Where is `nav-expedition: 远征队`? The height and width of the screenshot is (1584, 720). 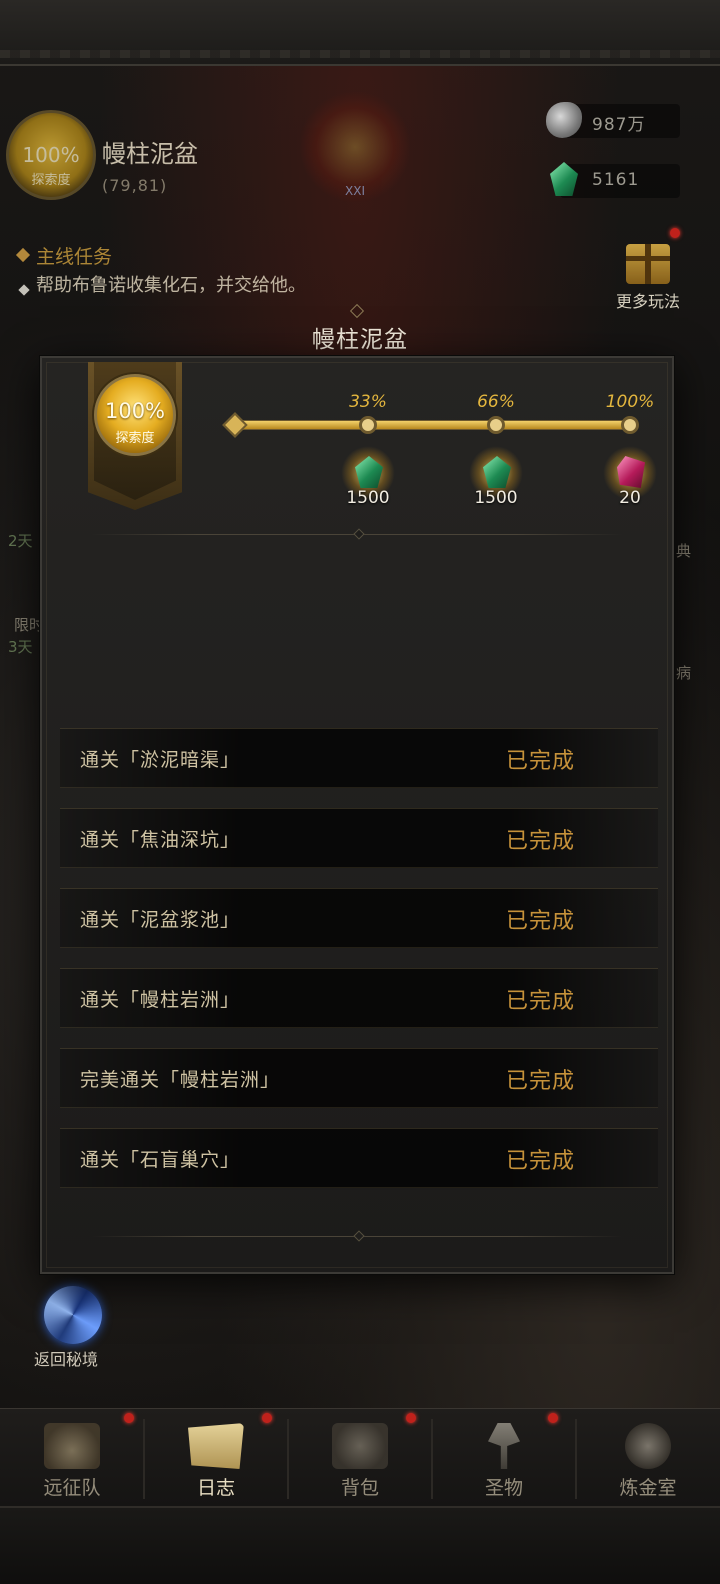 nav-expedition: 远征队 is located at coordinates (72, 1458).